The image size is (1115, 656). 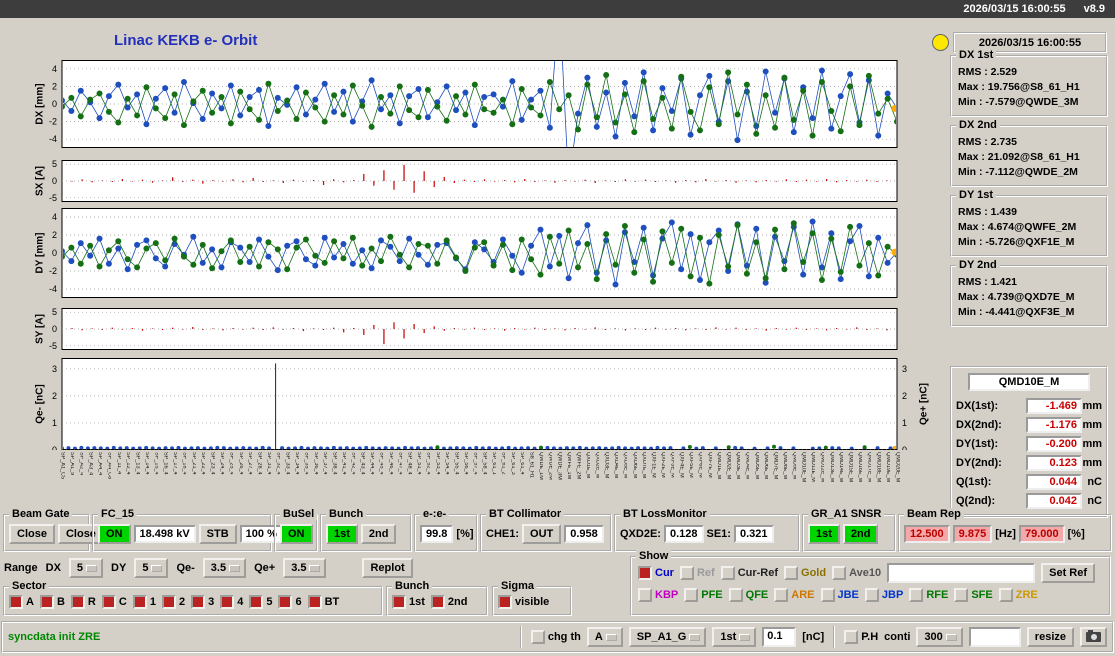 I want to click on x-tick-label: SP_A1_C5, so click(x=62, y=466).